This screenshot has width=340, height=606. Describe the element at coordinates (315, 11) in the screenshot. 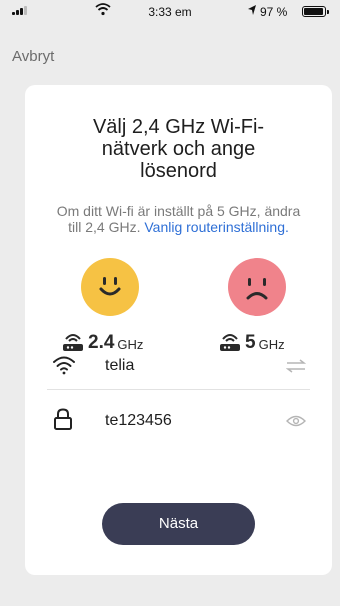

I see `battery-icon` at that location.